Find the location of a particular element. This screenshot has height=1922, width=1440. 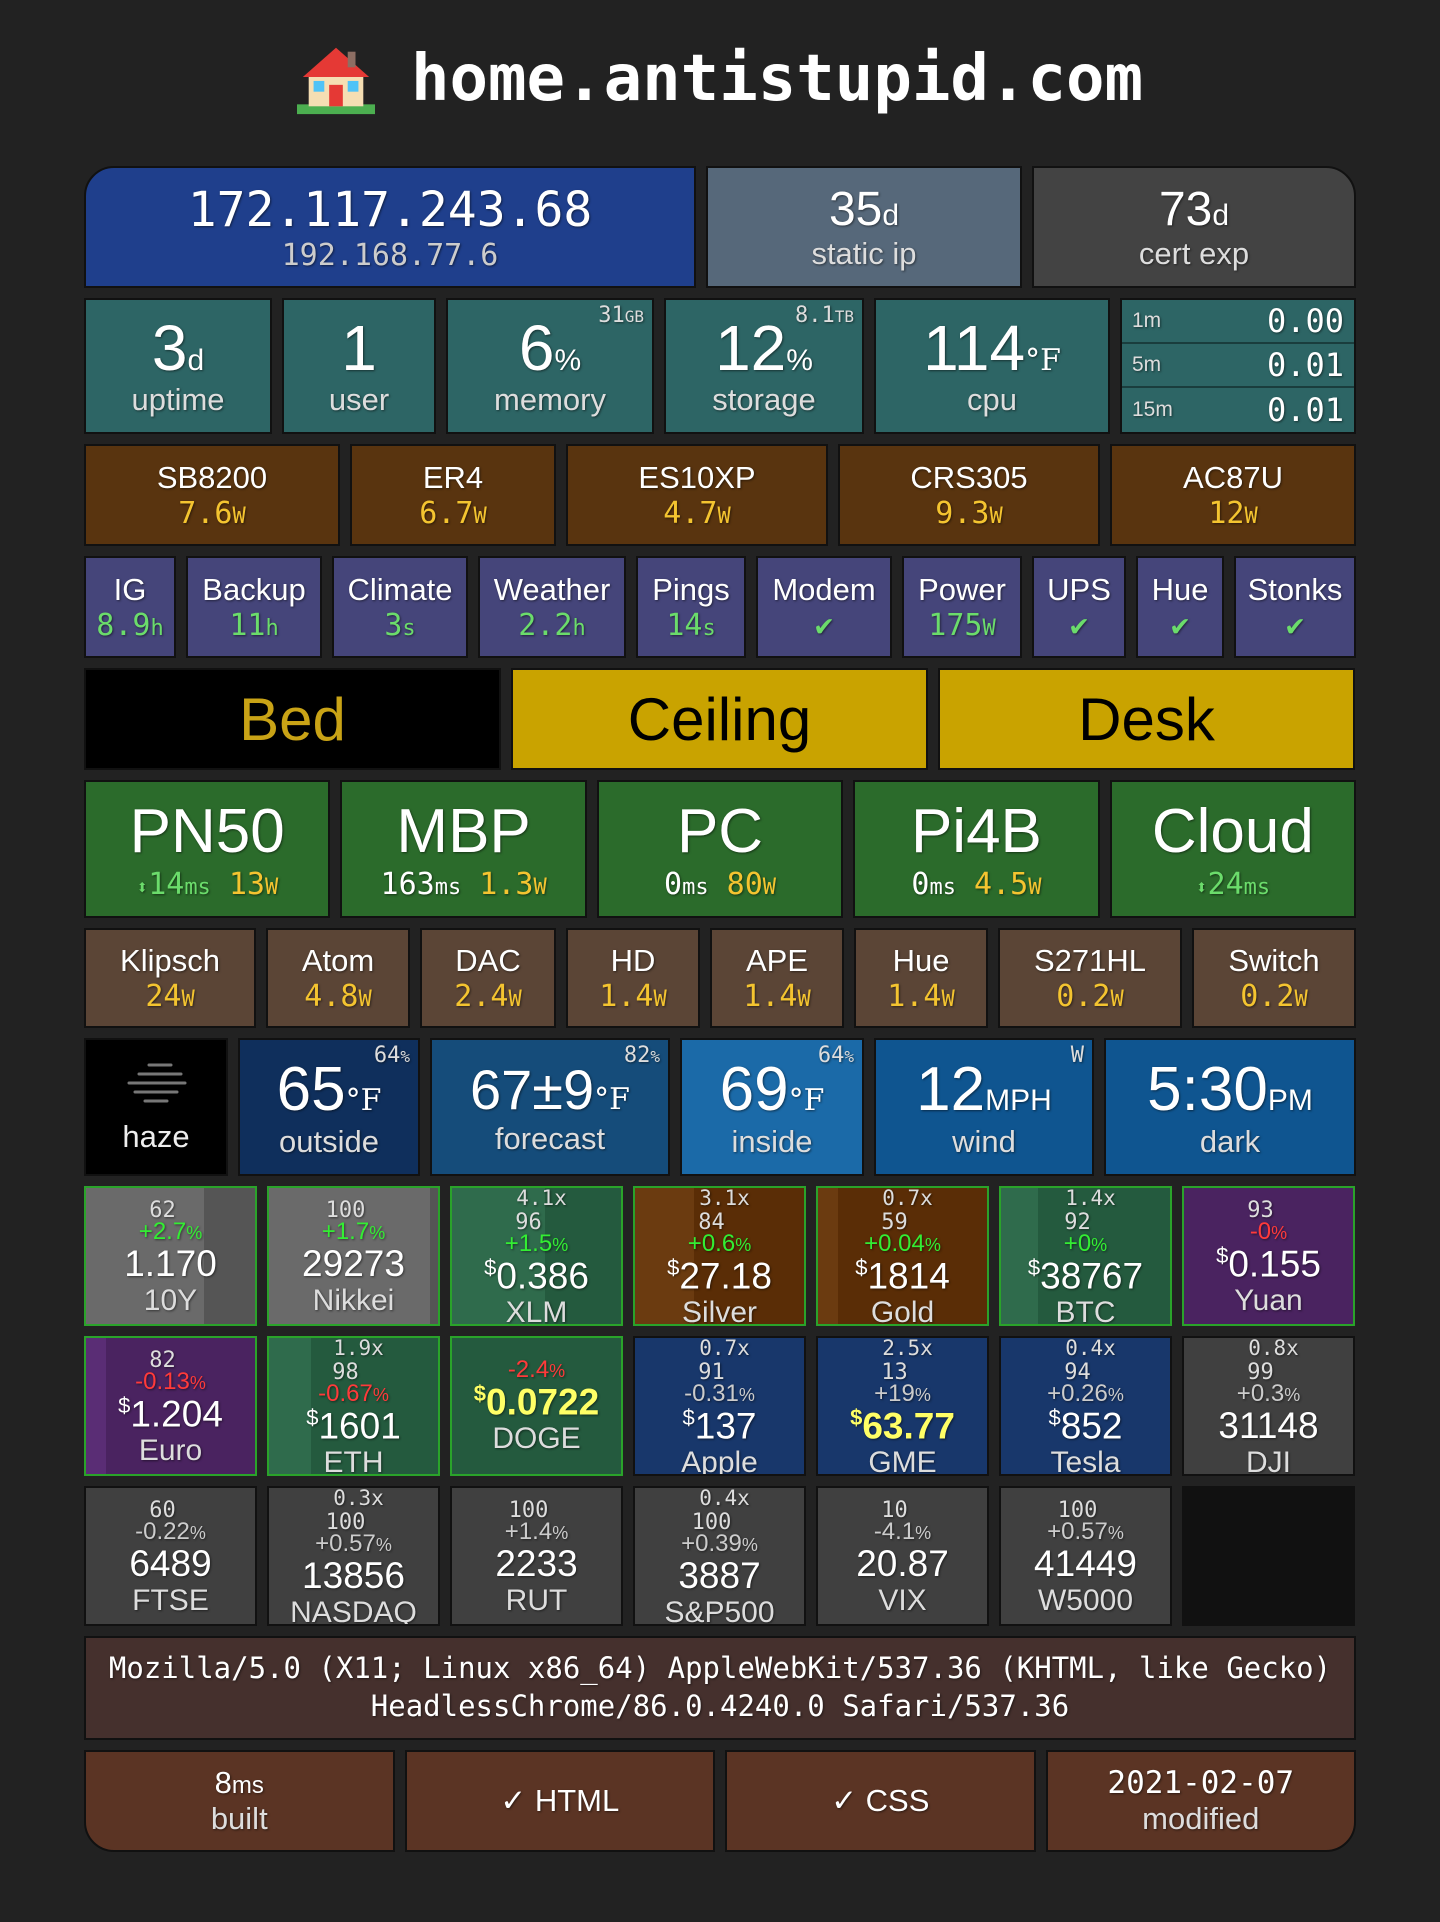

stock-price-value: 13856 is located at coordinates (353, 1576).